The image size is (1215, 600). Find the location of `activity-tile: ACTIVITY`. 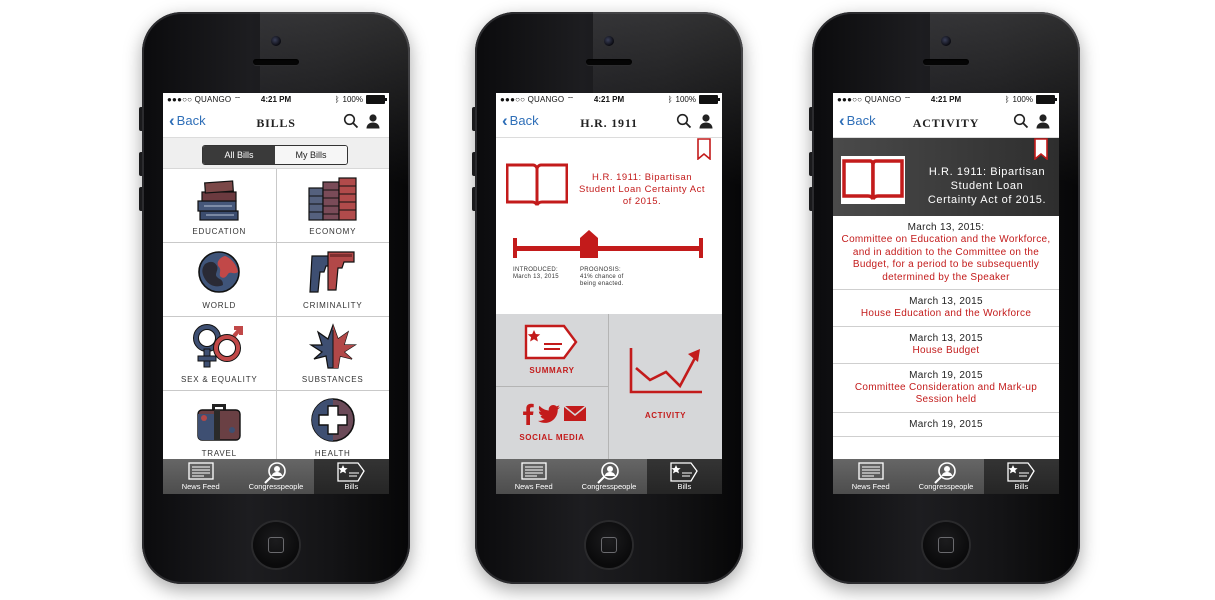

activity-tile: ACTIVITY is located at coordinates (665, 386).